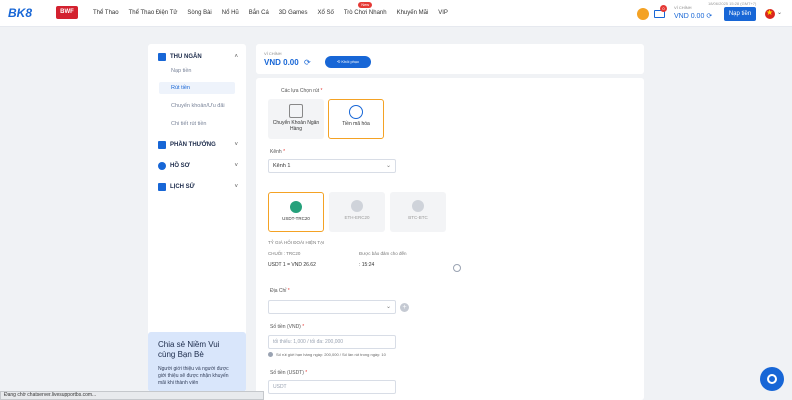 The width and height of the screenshot is (792, 400). Describe the element at coordinates (365, 5) in the screenshot. I see `new-badge: New` at that location.